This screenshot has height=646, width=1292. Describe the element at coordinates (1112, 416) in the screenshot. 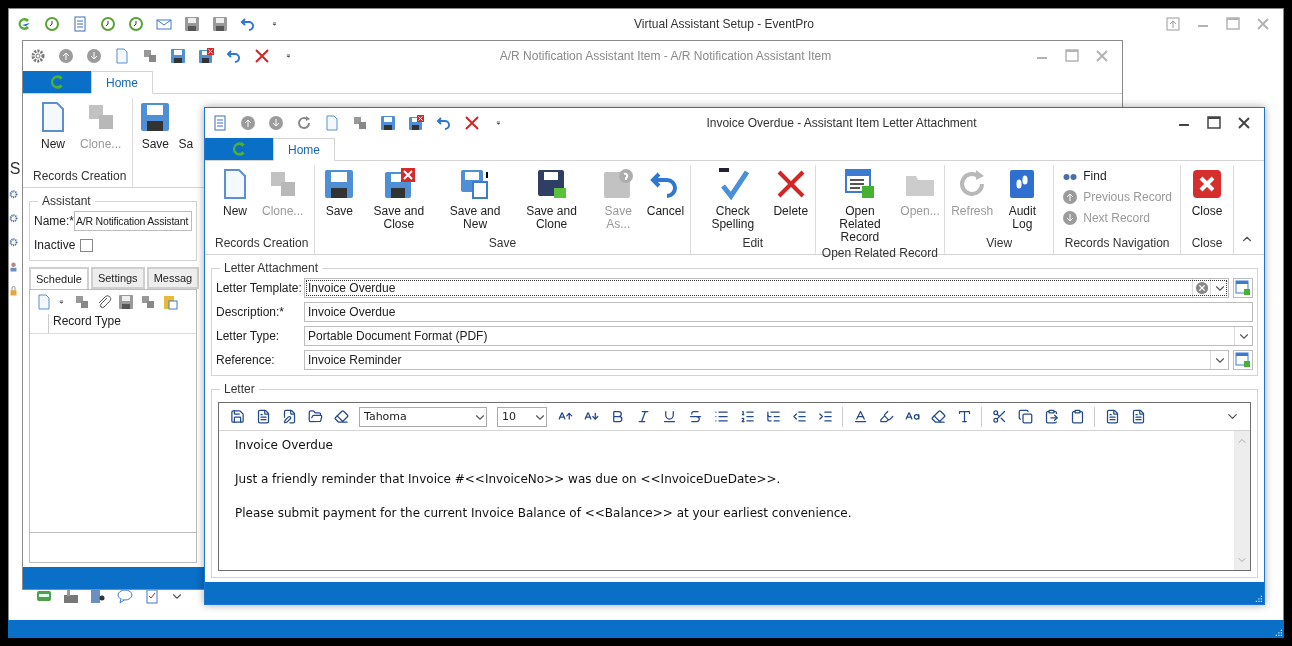

I see `merge-field-icon` at that location.